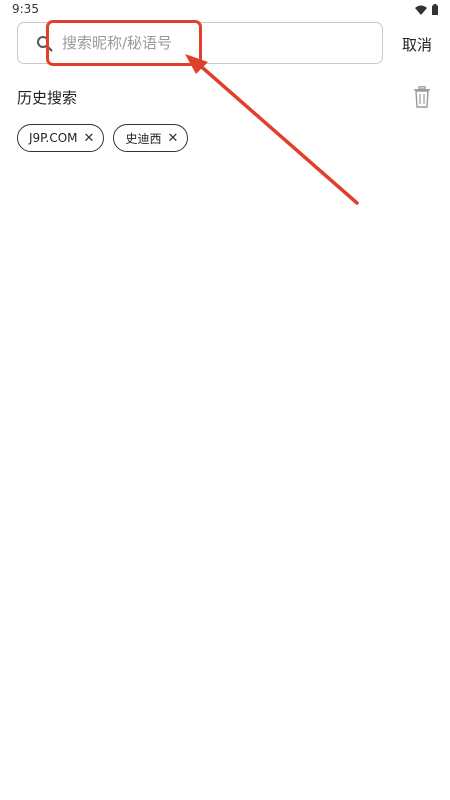 Image resolution: width=450 pixels, height=800 pixels. I want to click on history-tag: 史迪西 ✕, so click(151, 138).